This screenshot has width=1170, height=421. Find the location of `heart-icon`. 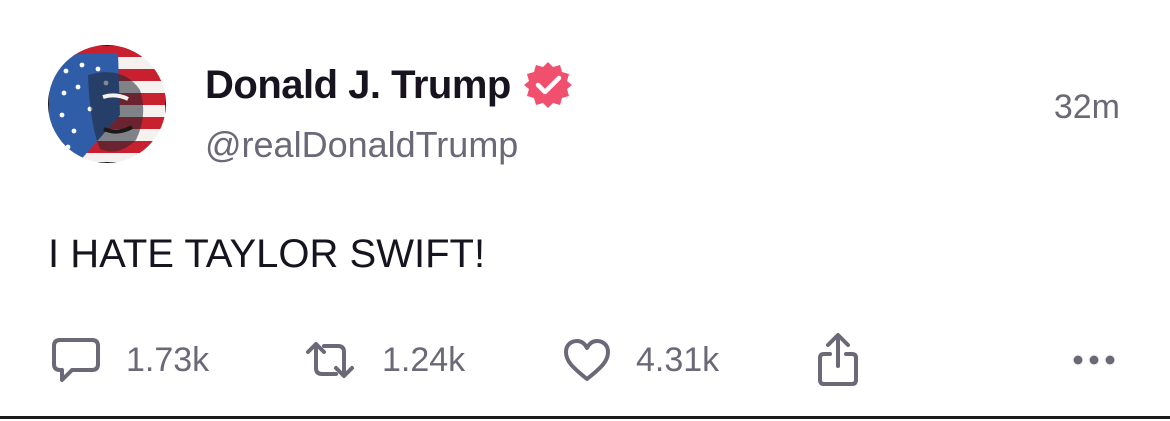

heart-icon is located at coordinates (587, 360).